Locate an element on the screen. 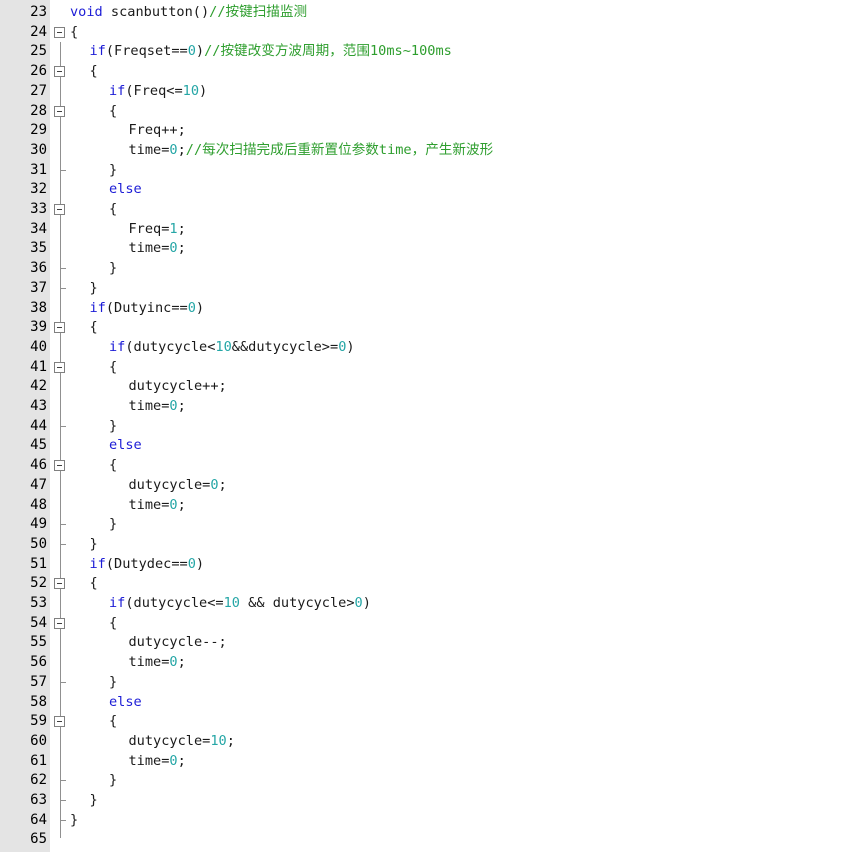 This screenshot has width=865, height=852. code-line: 43 time=0; is located at coordinates (432, 407).